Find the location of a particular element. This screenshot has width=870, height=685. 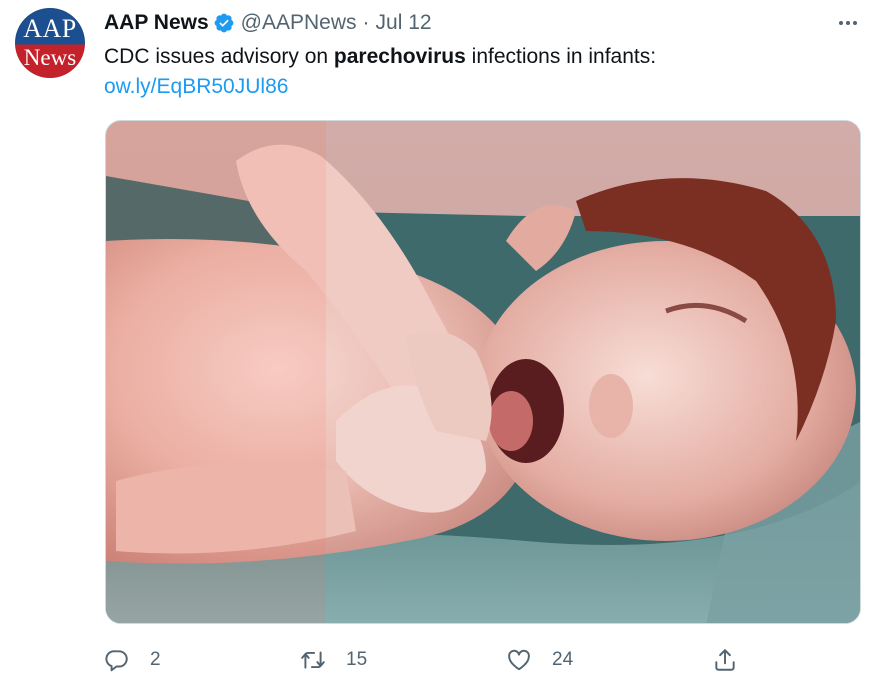

verified-badge-icon is located at coordinates (224, 23).